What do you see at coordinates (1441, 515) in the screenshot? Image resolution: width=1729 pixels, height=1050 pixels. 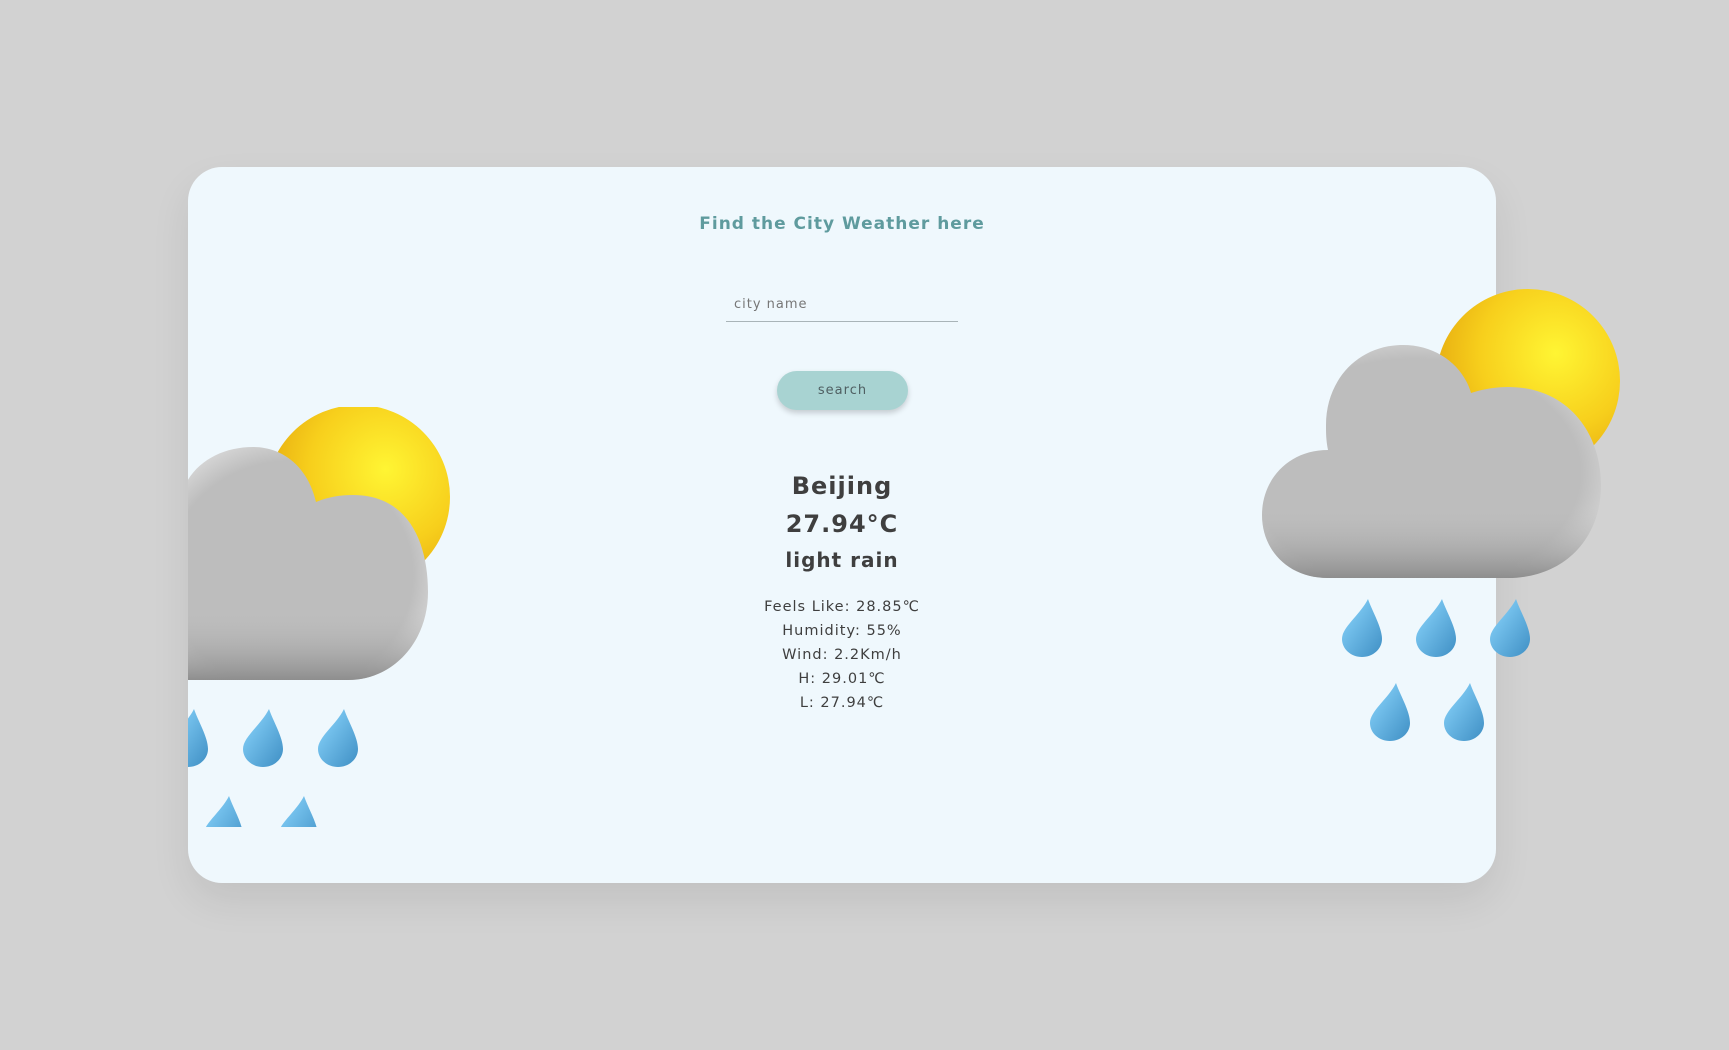 I see `sun-cloud-rain-icon` at bounding box center [1441, 515].